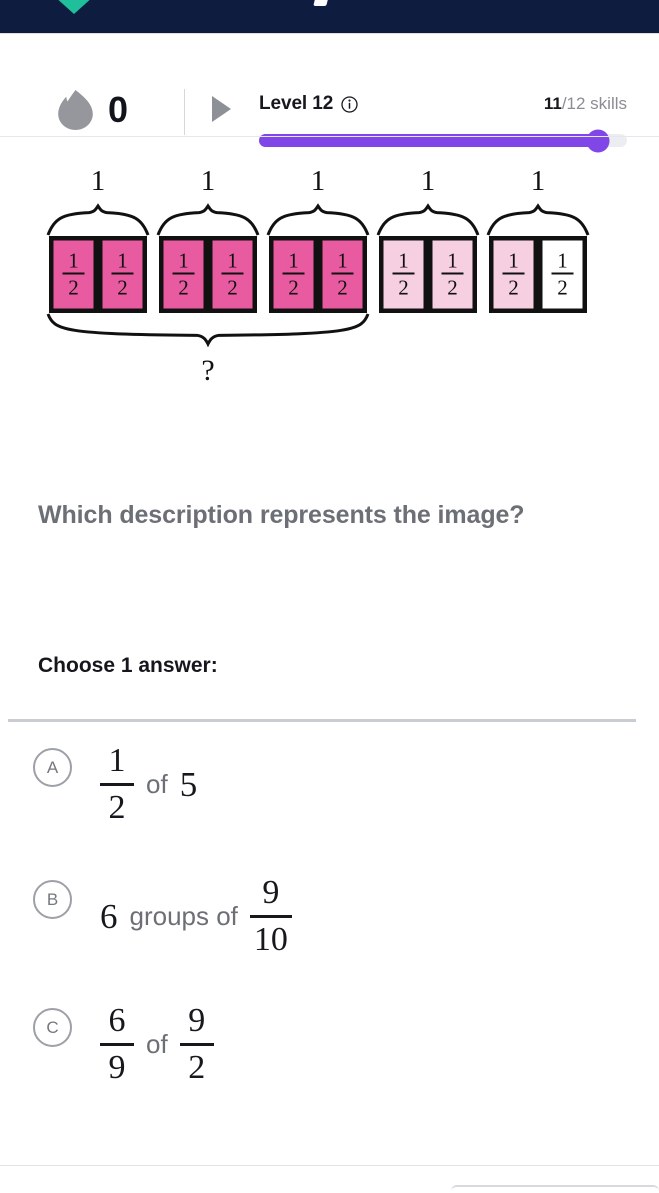 The image size is (659, 1193). What do you see at coordinates (52, 1027) in the screenshot?
I see `choice-bubble-c: C` at bounding box center [52, 1027].